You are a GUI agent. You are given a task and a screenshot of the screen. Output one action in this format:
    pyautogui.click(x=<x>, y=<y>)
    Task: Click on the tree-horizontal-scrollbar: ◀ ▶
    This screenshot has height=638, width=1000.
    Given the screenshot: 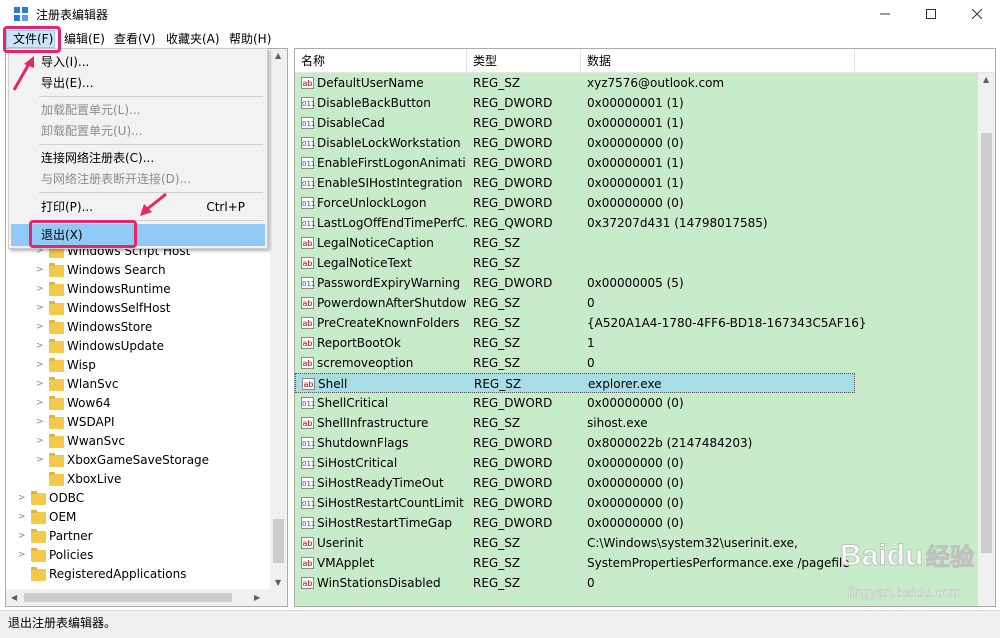 What is the action you would take?
    pyautogui.click(x=146, y=597)
    